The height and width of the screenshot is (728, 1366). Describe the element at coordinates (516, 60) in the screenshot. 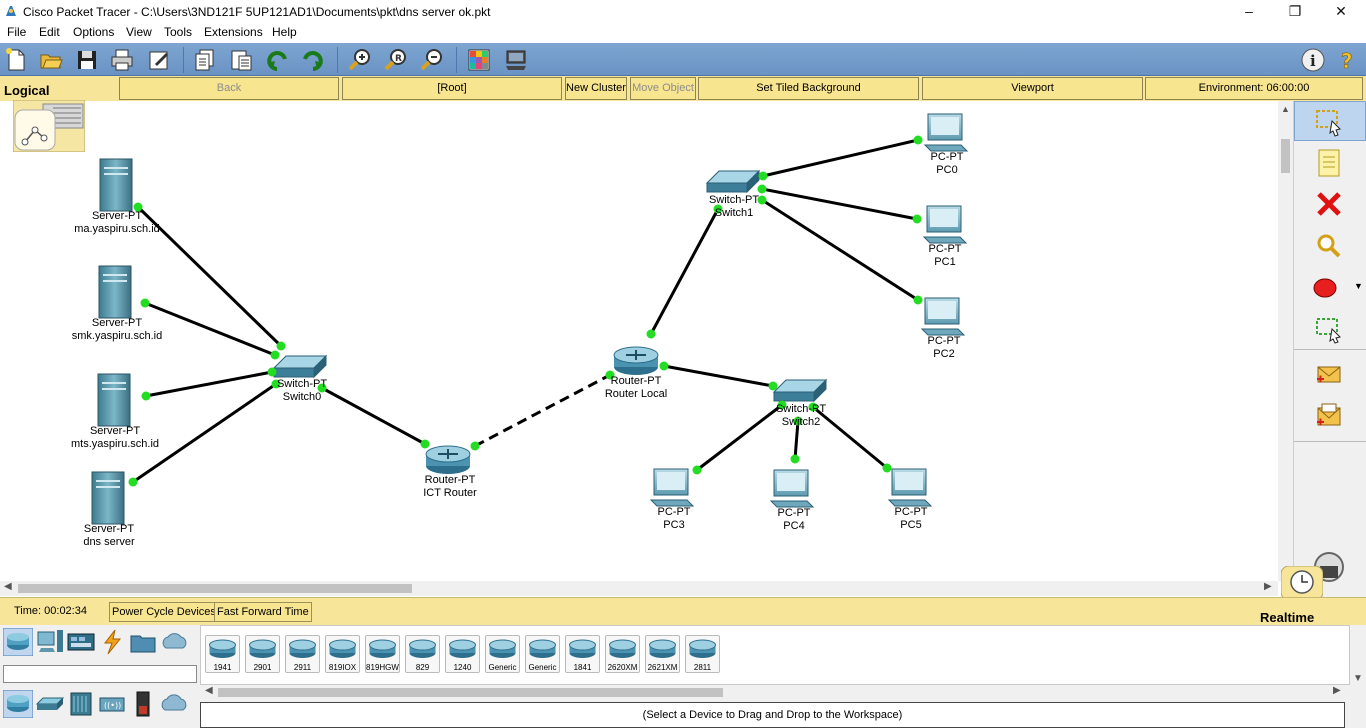

I see `custom-device-icon` at that location.